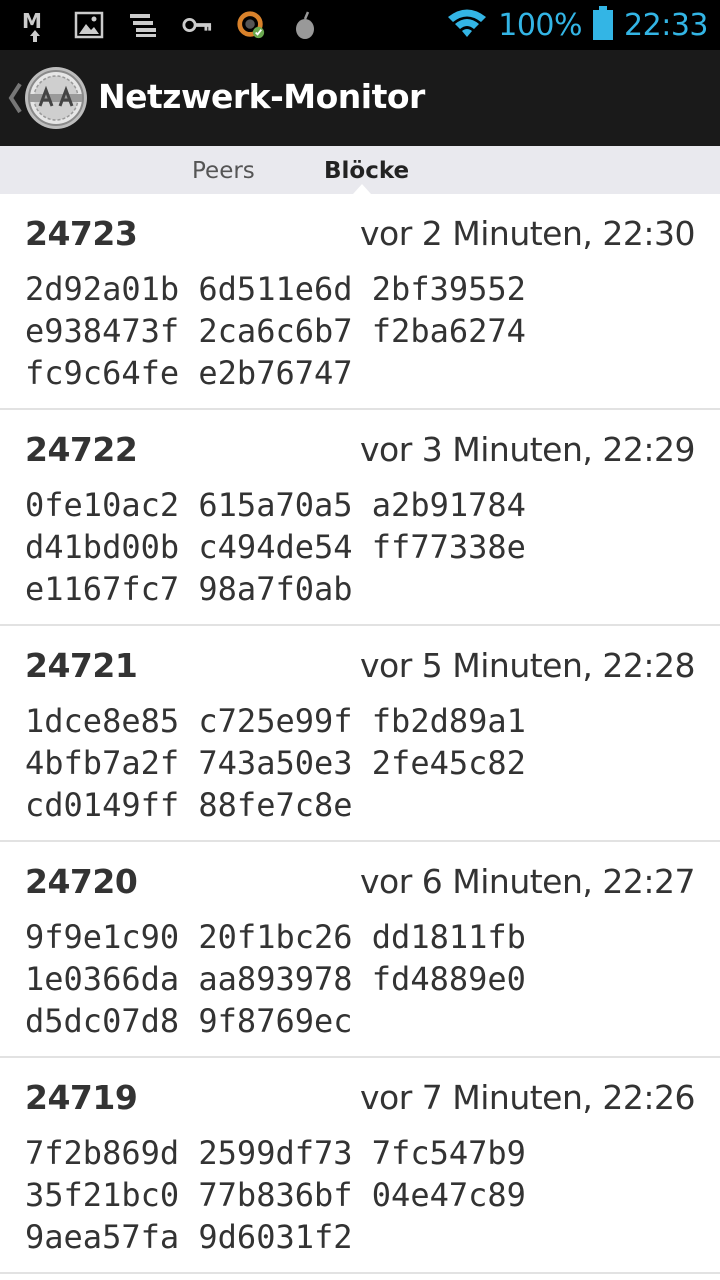 Image resolution: width=720 pixels, height=1280 pixels. Describe the element at coordinates (275, 289) in the screenshot. I see `block-hash-line: 2d92a01b 6d511e6d 2bf39552` at that location.